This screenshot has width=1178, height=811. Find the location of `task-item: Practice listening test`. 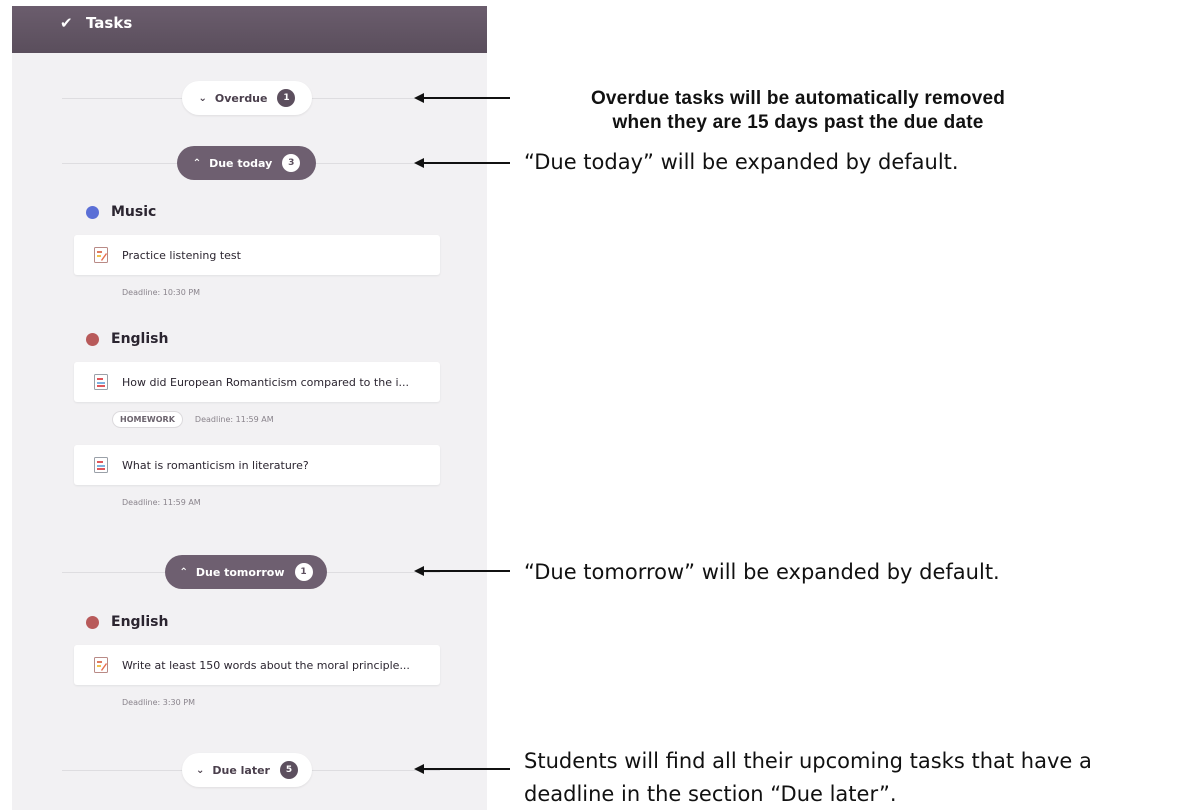

task-item: Practice listening test is located at coordinates (257, 255).